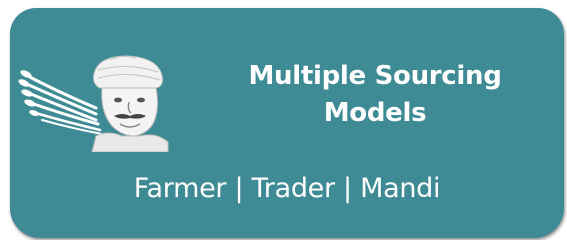 Image resolution: width=567 pixels, height=240 pixels. What do you see at coordinates (375, 94) in the screenshot?
I see `card-title: Multiple Sourcing Models` at bounding box center [375, 94].